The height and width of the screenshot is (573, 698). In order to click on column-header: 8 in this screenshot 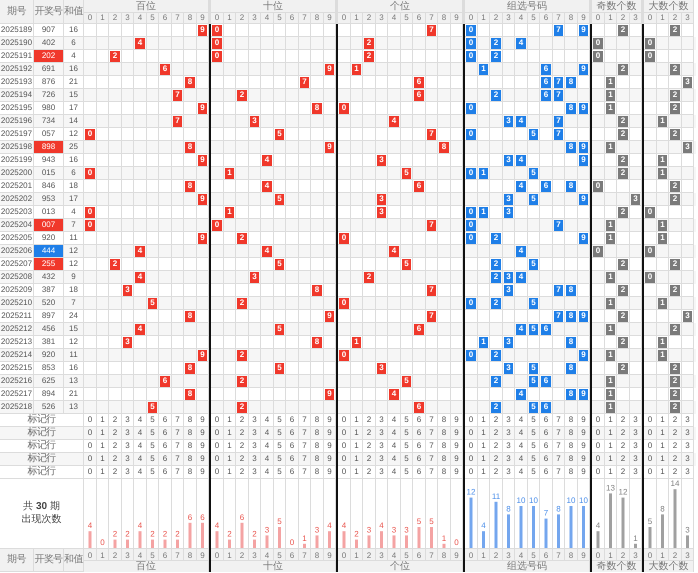, I will do `click(444, 18)`.